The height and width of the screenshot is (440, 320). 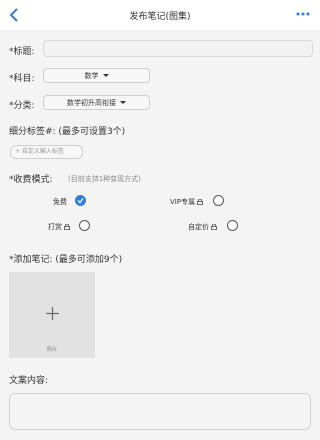 What do you see at coordinates (178, 48) in the screenshot?
I see `title-input` at bounding box center [178, 48].